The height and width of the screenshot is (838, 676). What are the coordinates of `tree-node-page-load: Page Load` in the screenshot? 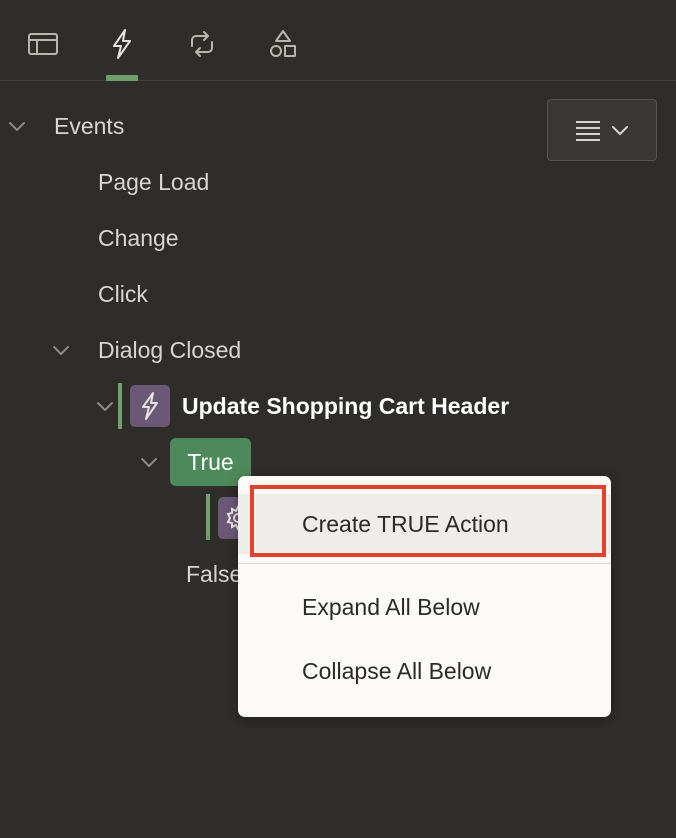 It's located at (153, 182).